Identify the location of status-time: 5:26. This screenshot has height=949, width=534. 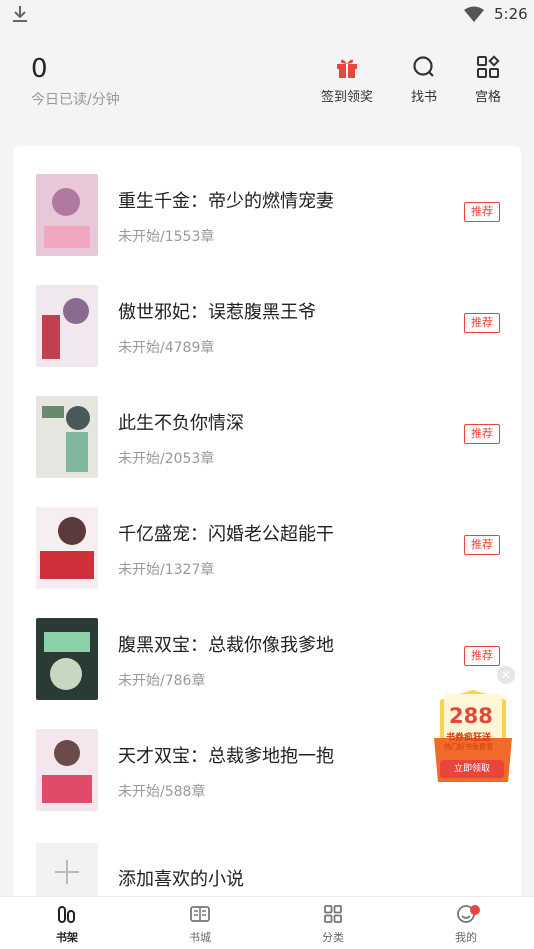
(511, 14).